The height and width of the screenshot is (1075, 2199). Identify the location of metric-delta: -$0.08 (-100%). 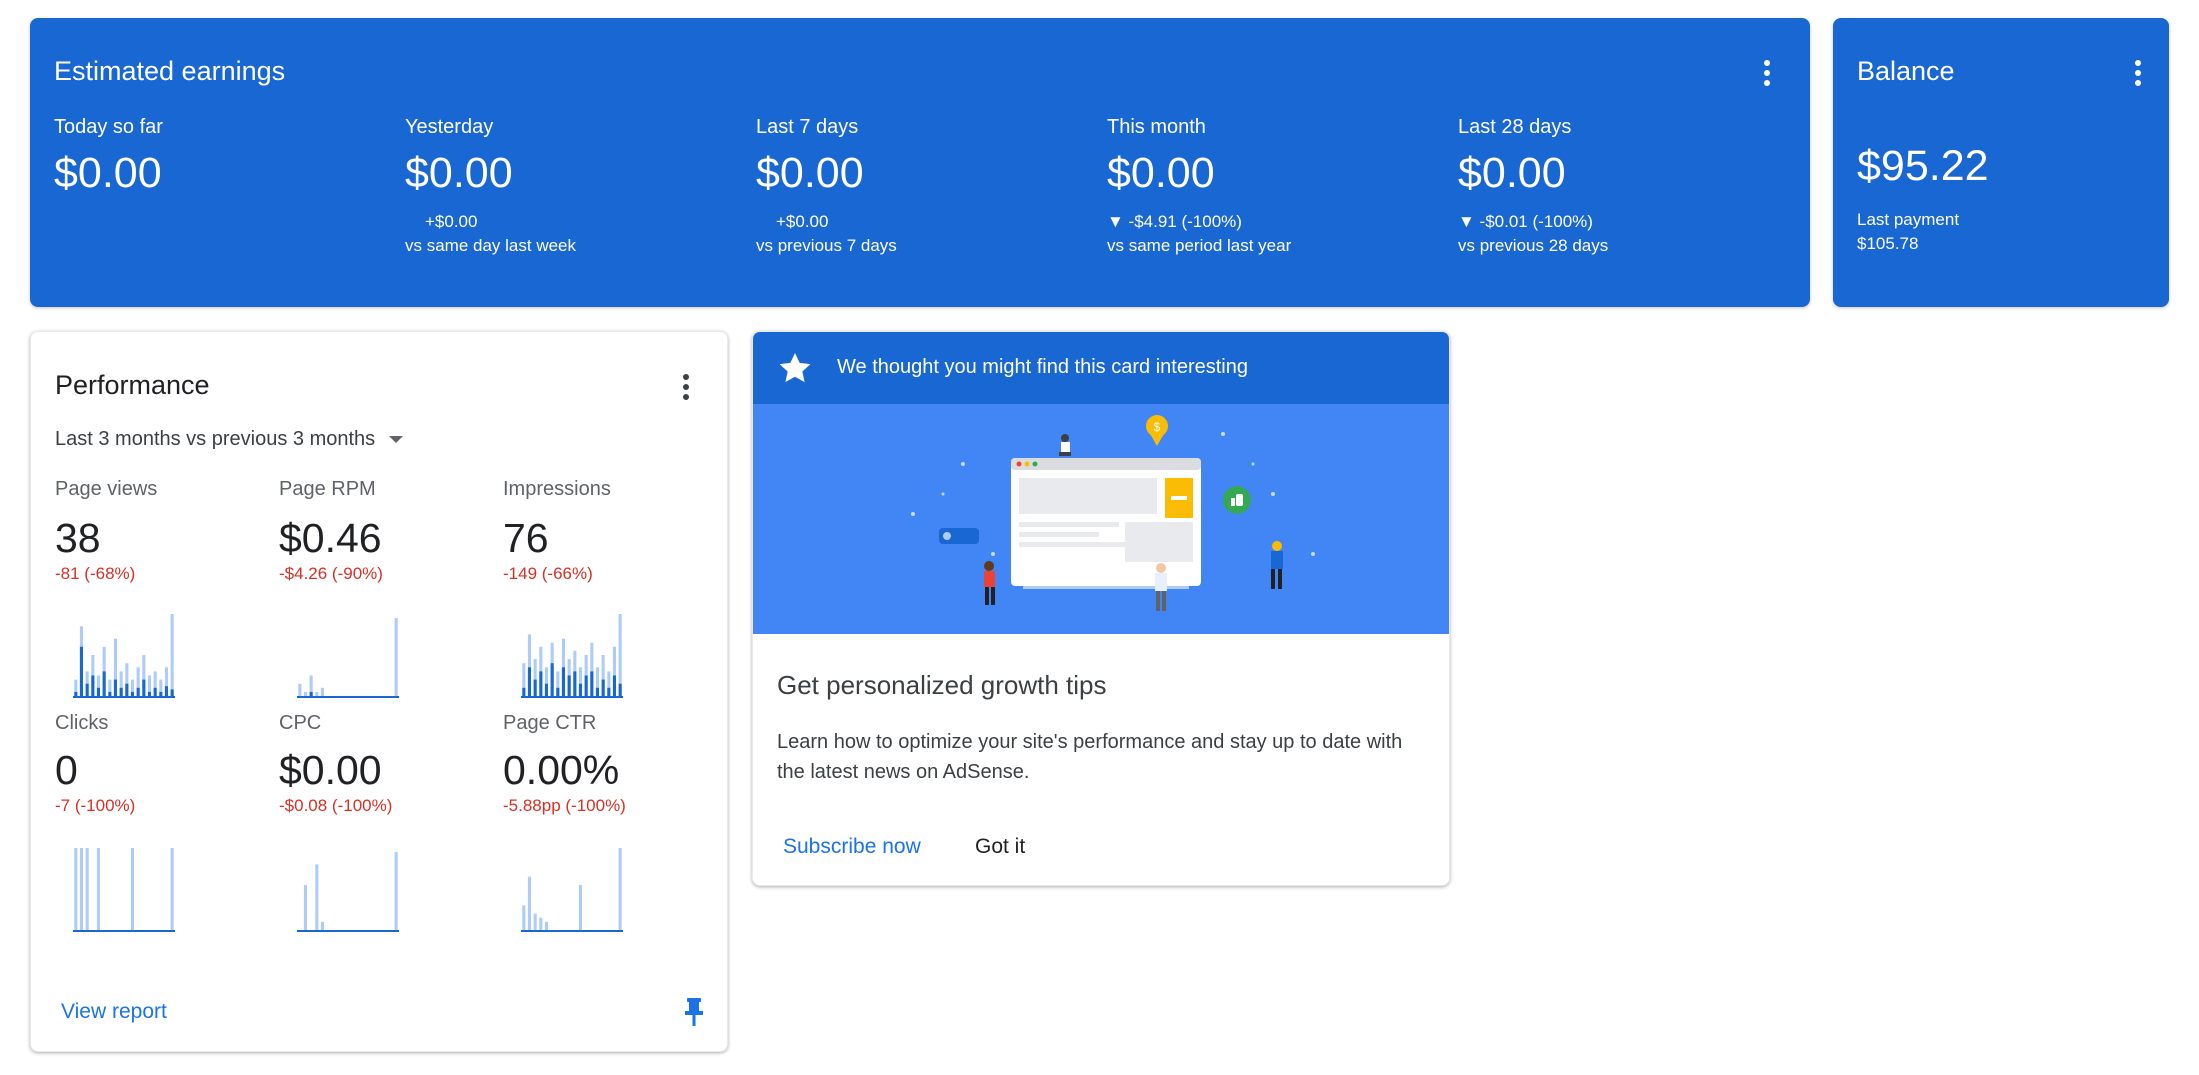
(336, 805).